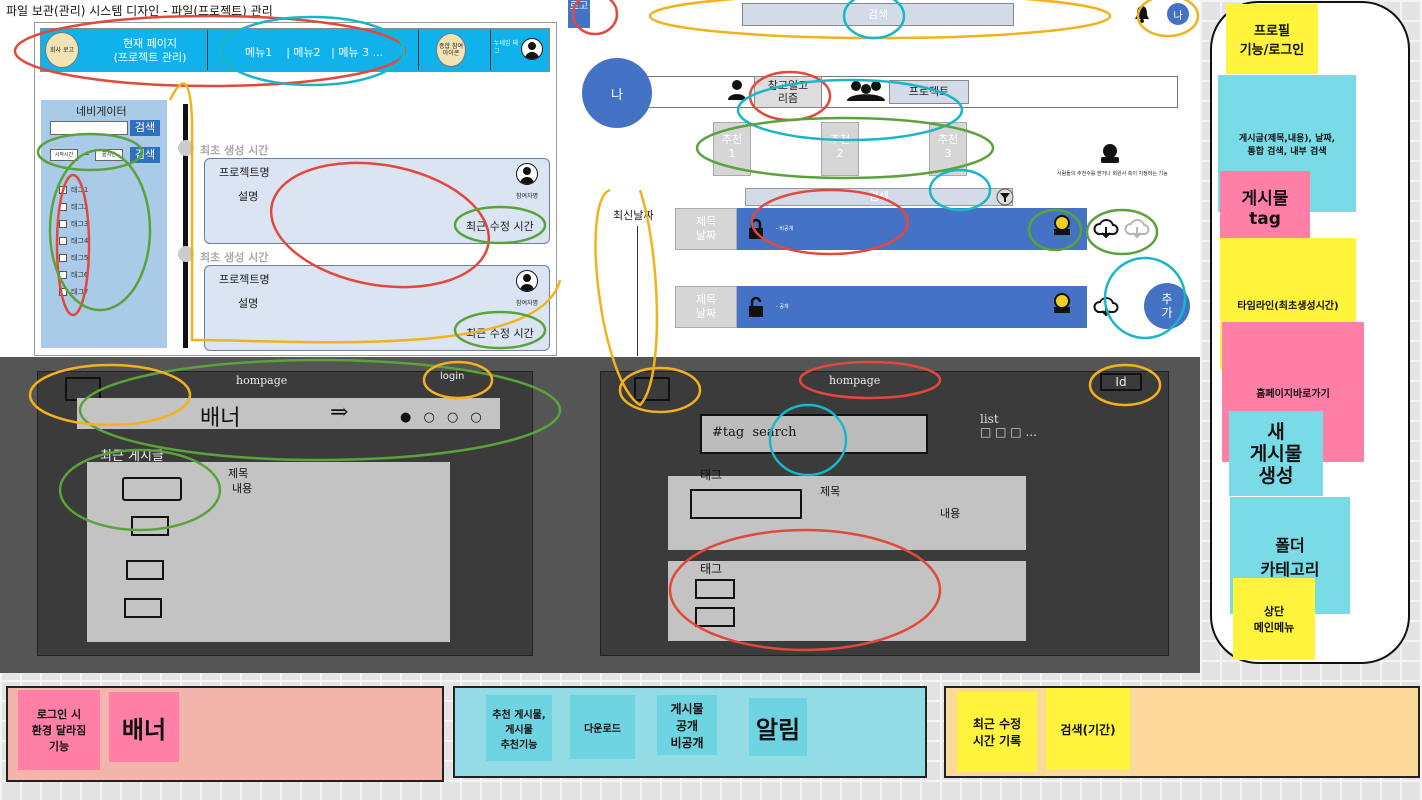 Image resolution: width=1422 pixels, height=800 pixels. Describe the element at coordinates (754, 432) in the screenshot. I see `sketch-search: #tag search` at that location.